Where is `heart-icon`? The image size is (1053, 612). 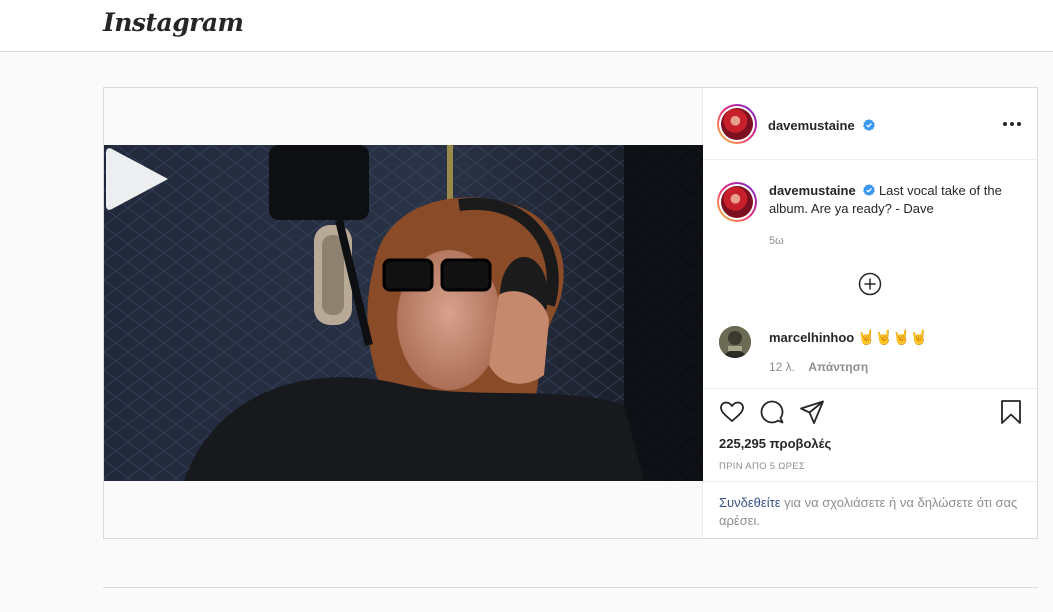 heart-icon is located at coordinates (732, 412).